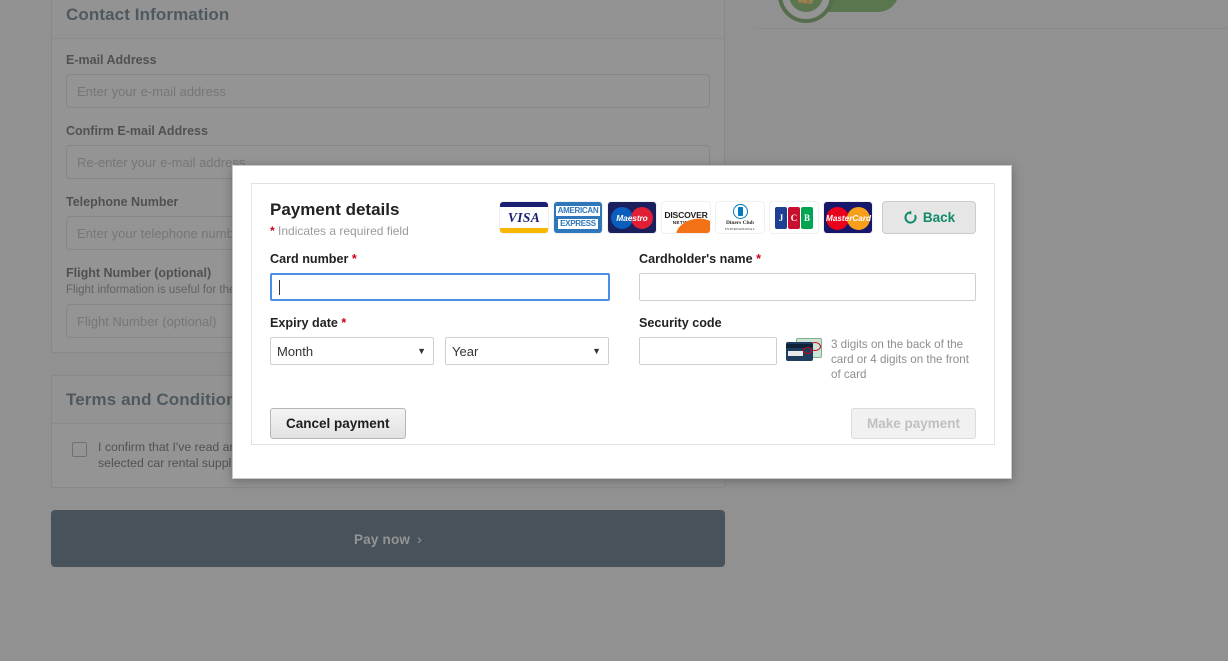 This screenshot has height=661, width=1228. I want to click on payment-fields-row-1: Card number * Cardholder's name *, so click(623, 276).